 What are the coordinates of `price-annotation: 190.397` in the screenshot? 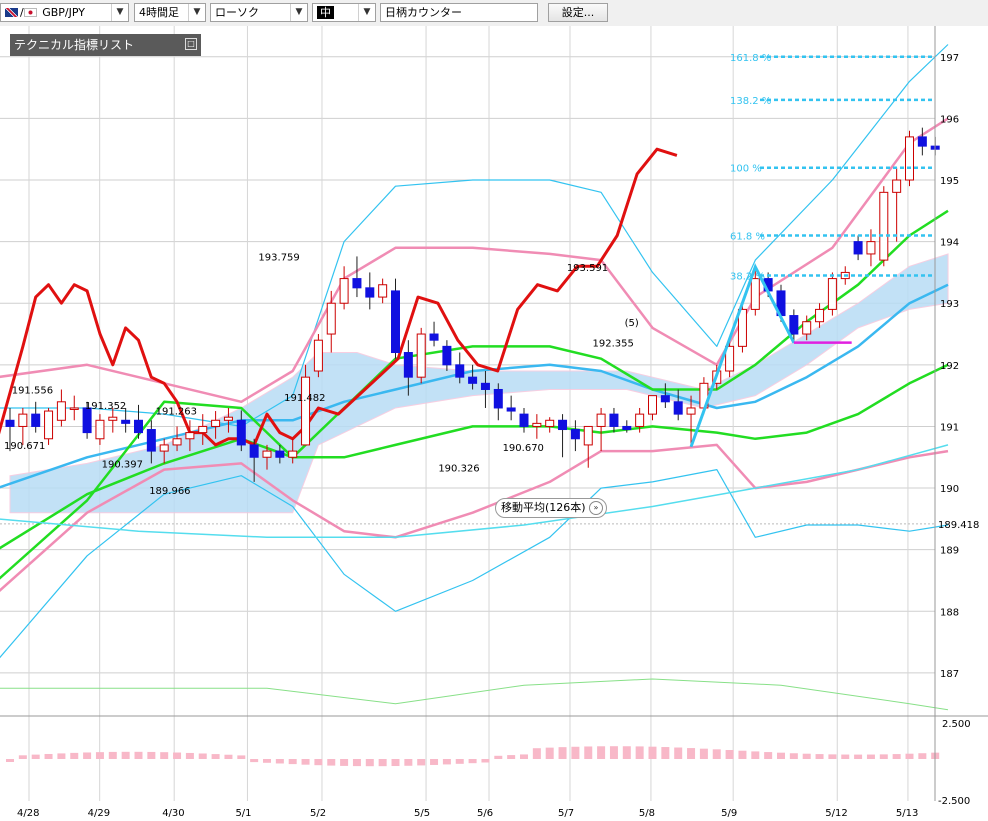 It's located at (122, 464).